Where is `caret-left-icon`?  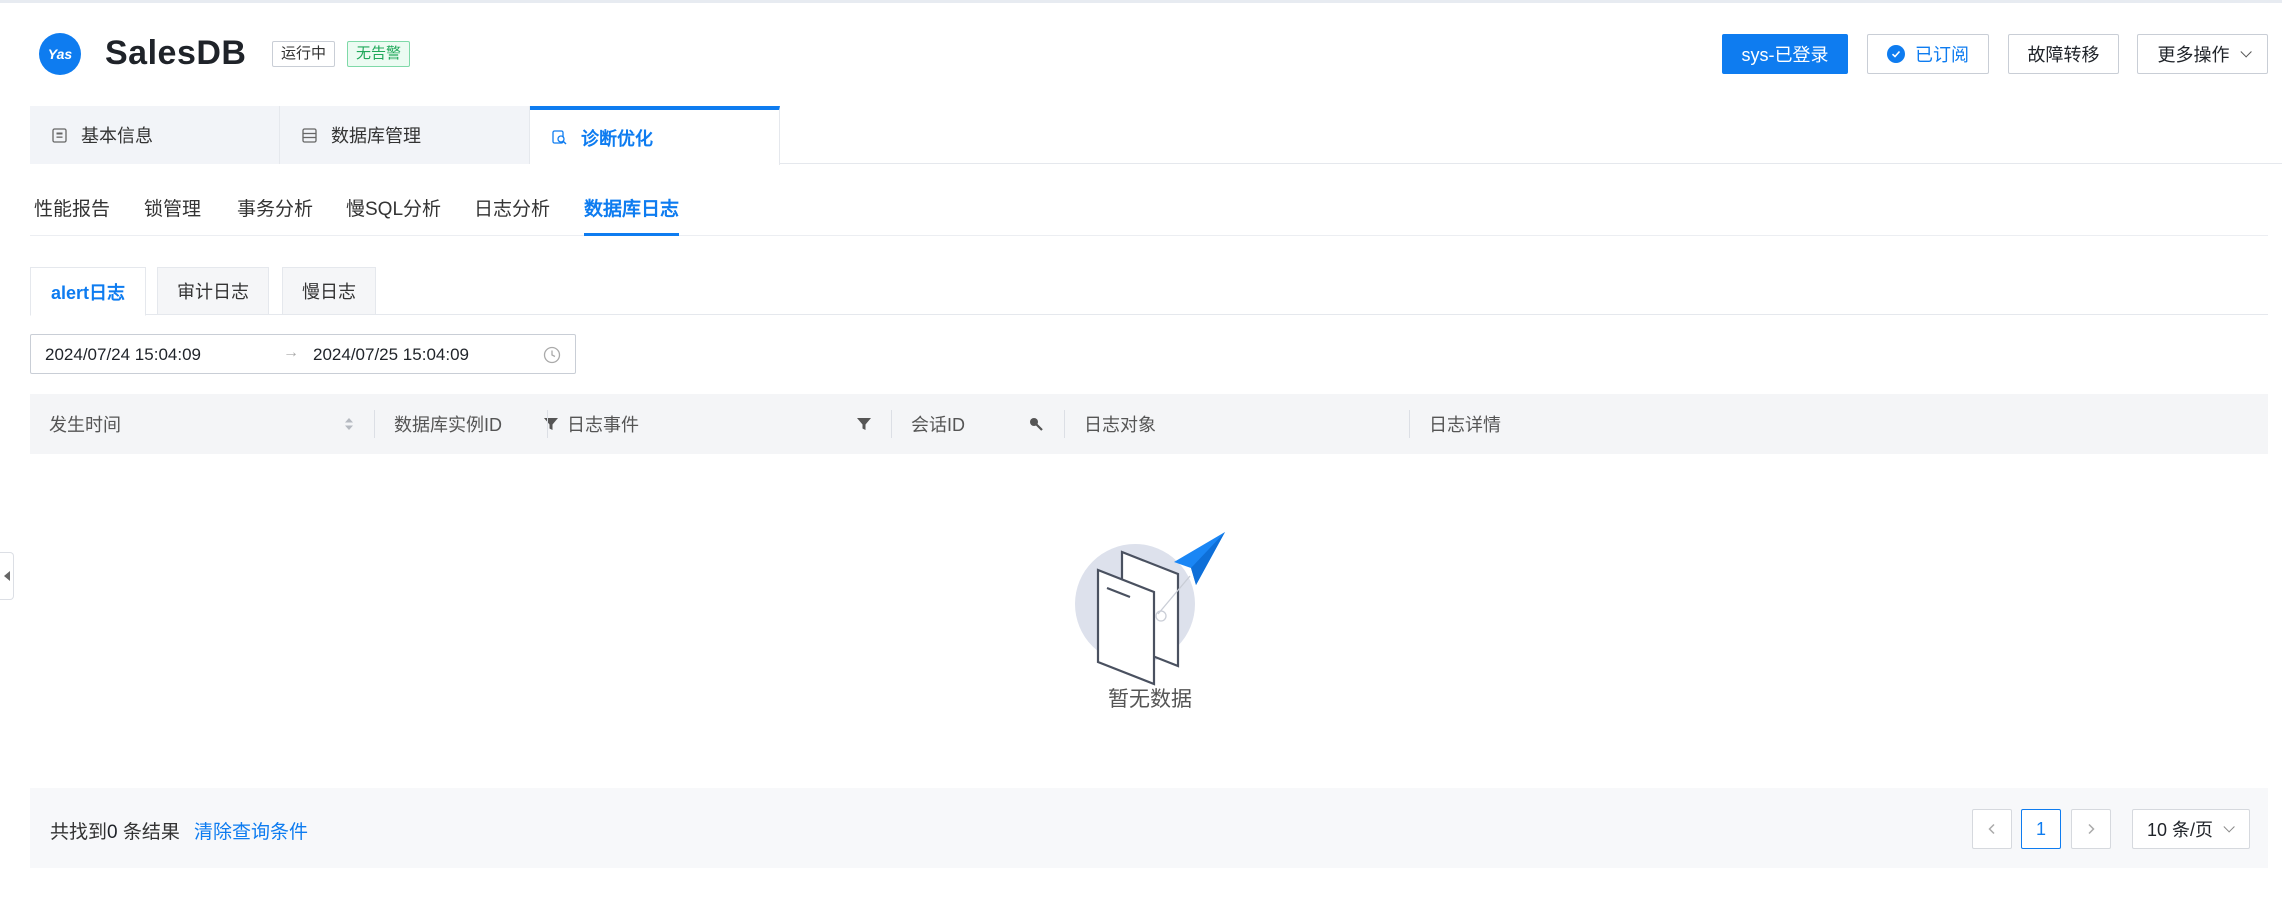
caret-left-icon is located at coordinates (6, 576).